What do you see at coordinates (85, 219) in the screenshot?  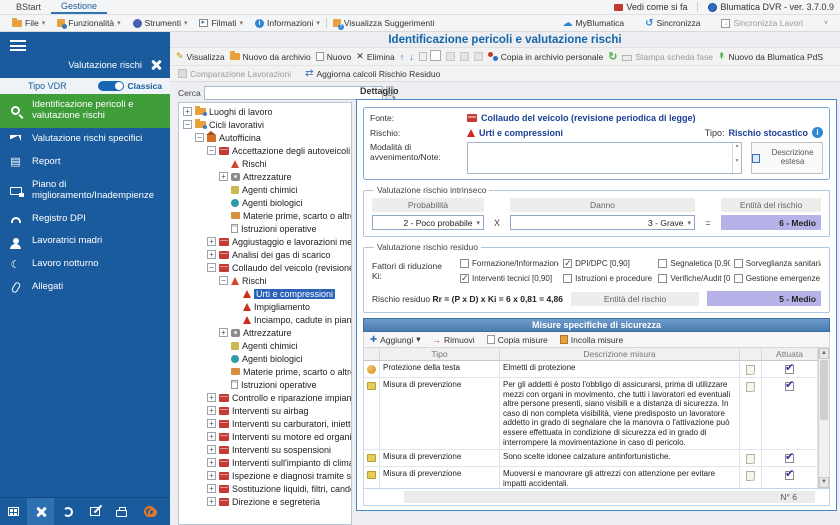 I see `sidebar-item-registro-dpi: Registro DPI` at bounding box center [85, 219].